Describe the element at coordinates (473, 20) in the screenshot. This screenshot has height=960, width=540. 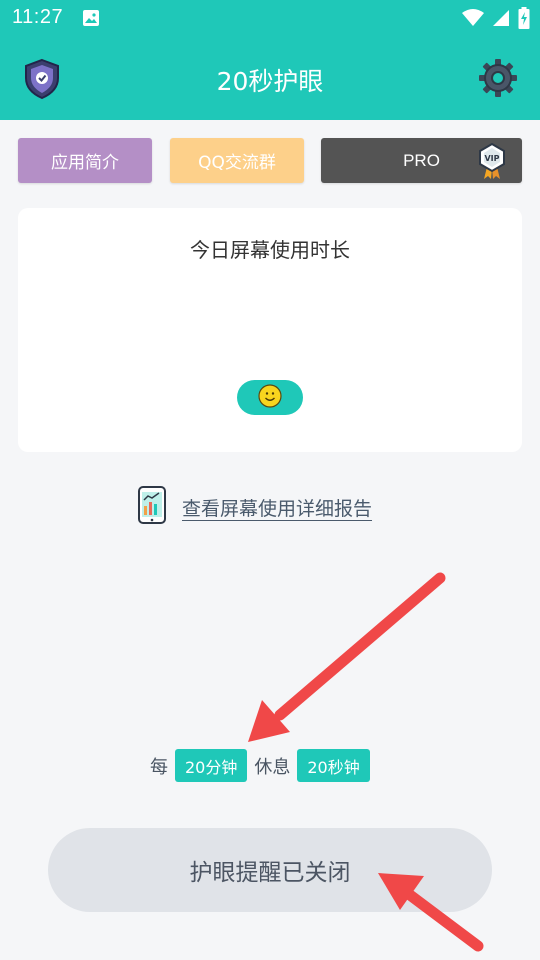
I see `wifi-icon` at that location.